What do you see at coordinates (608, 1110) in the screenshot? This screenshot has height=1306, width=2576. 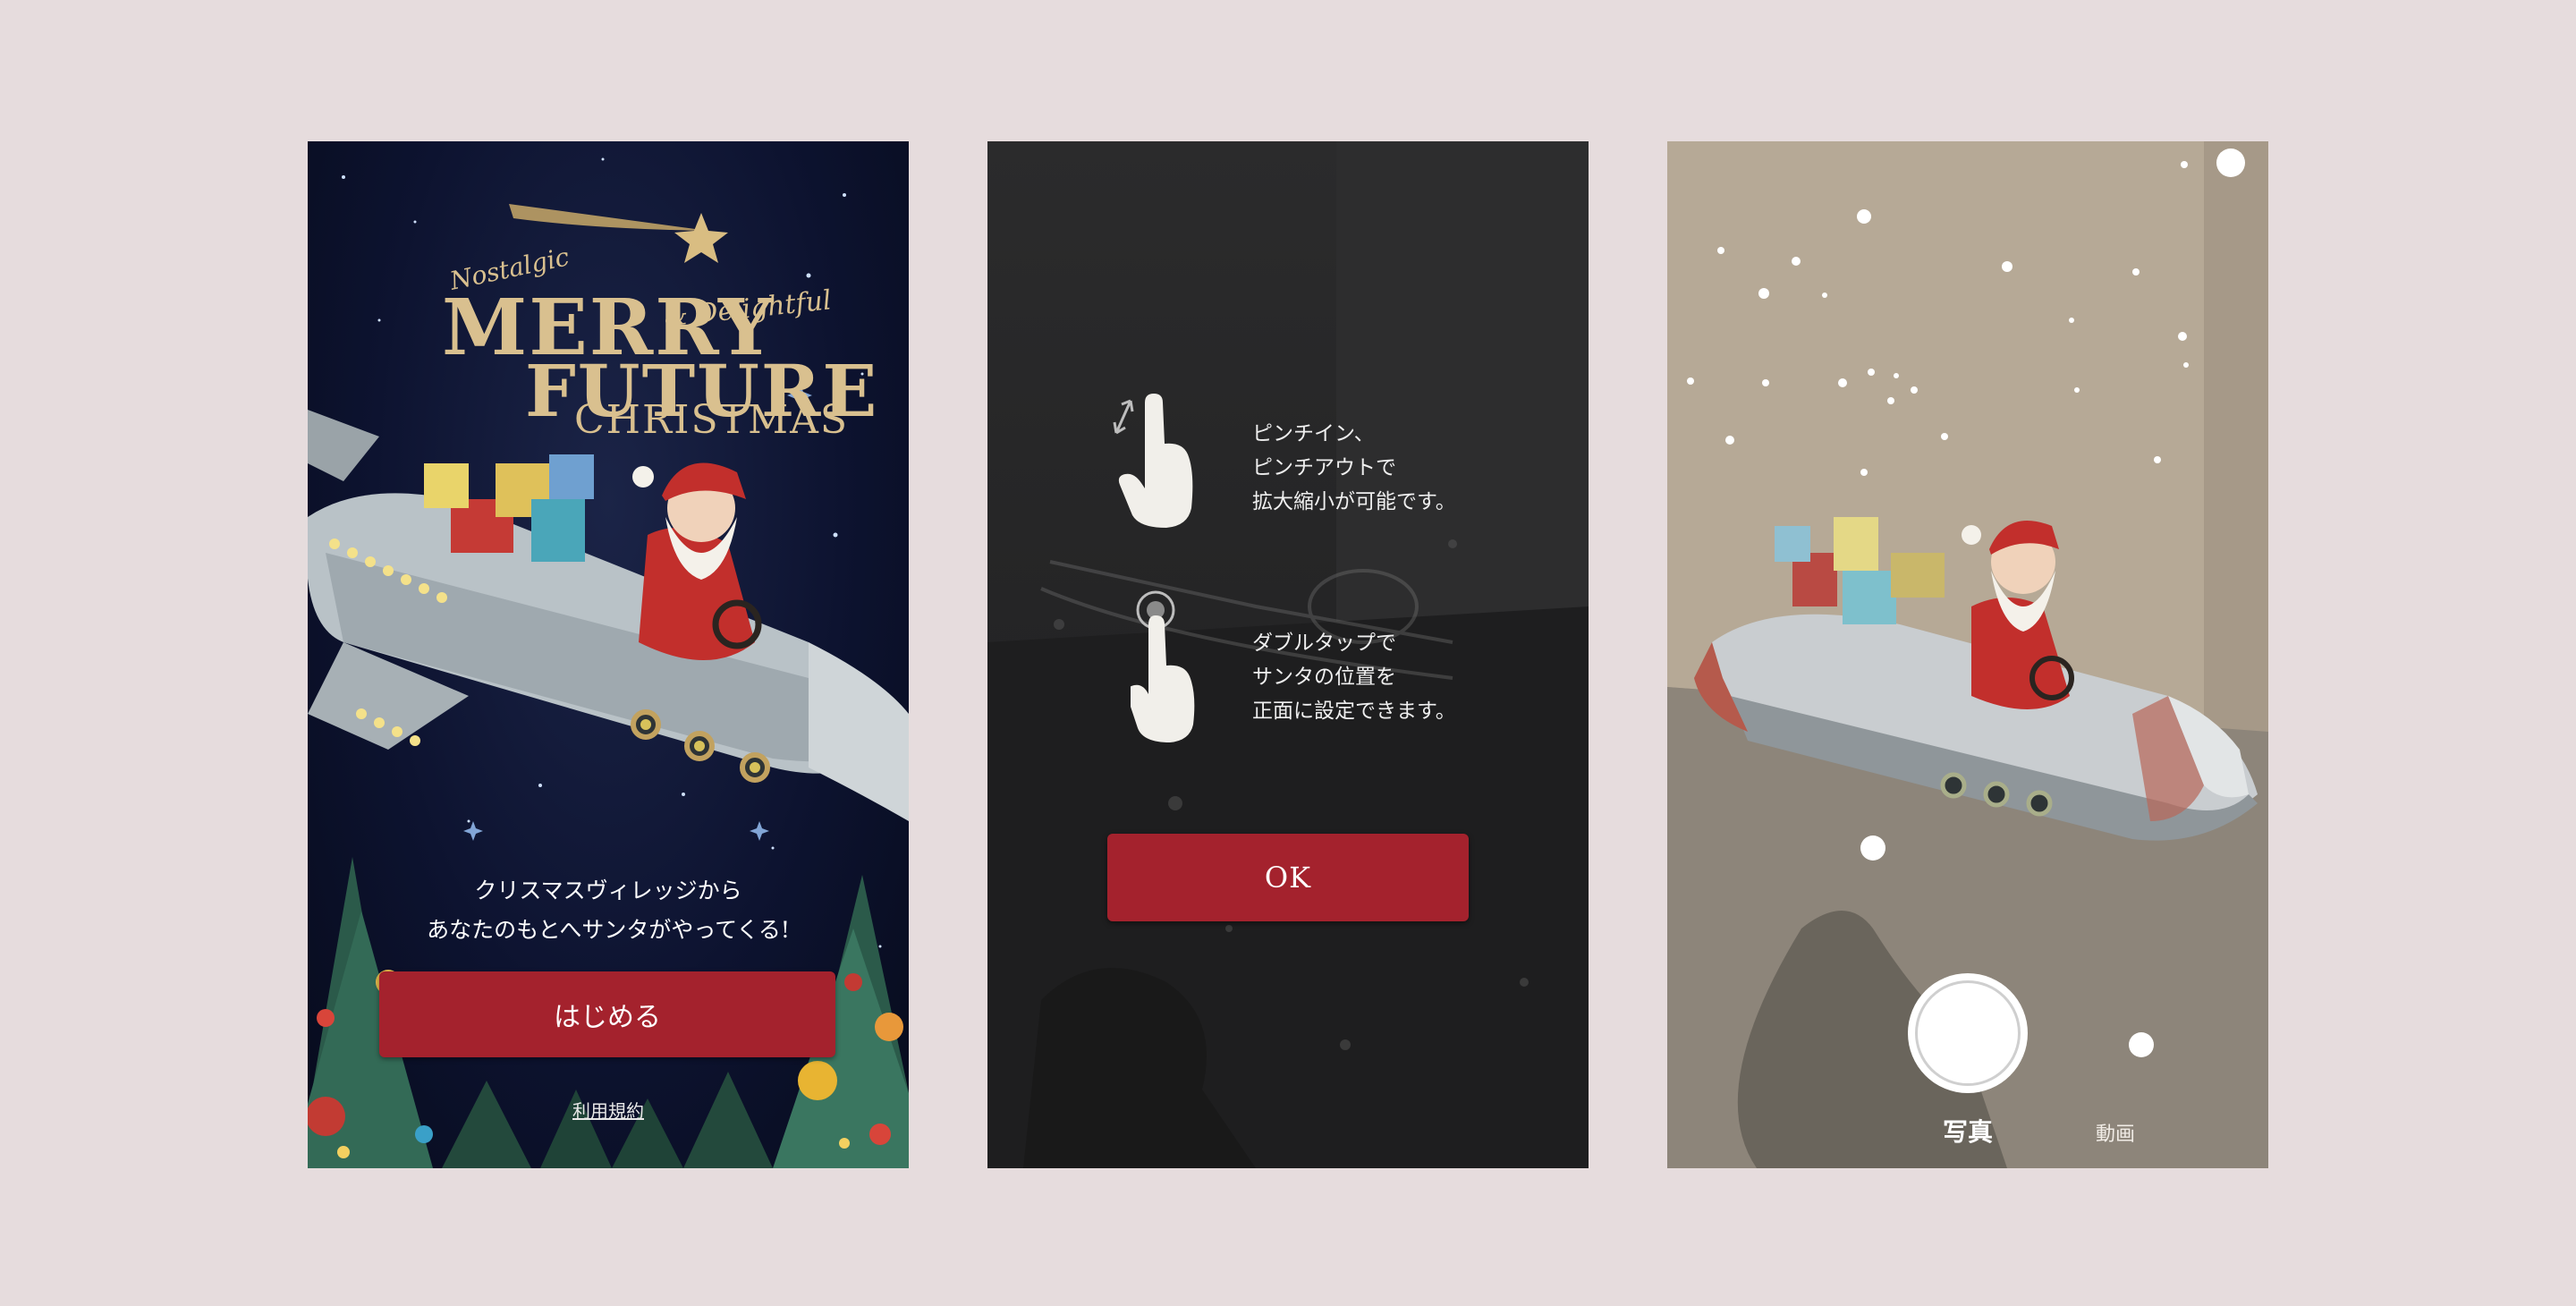 I see `terms-link: 利用規約` at bounding box center [608, 1110].